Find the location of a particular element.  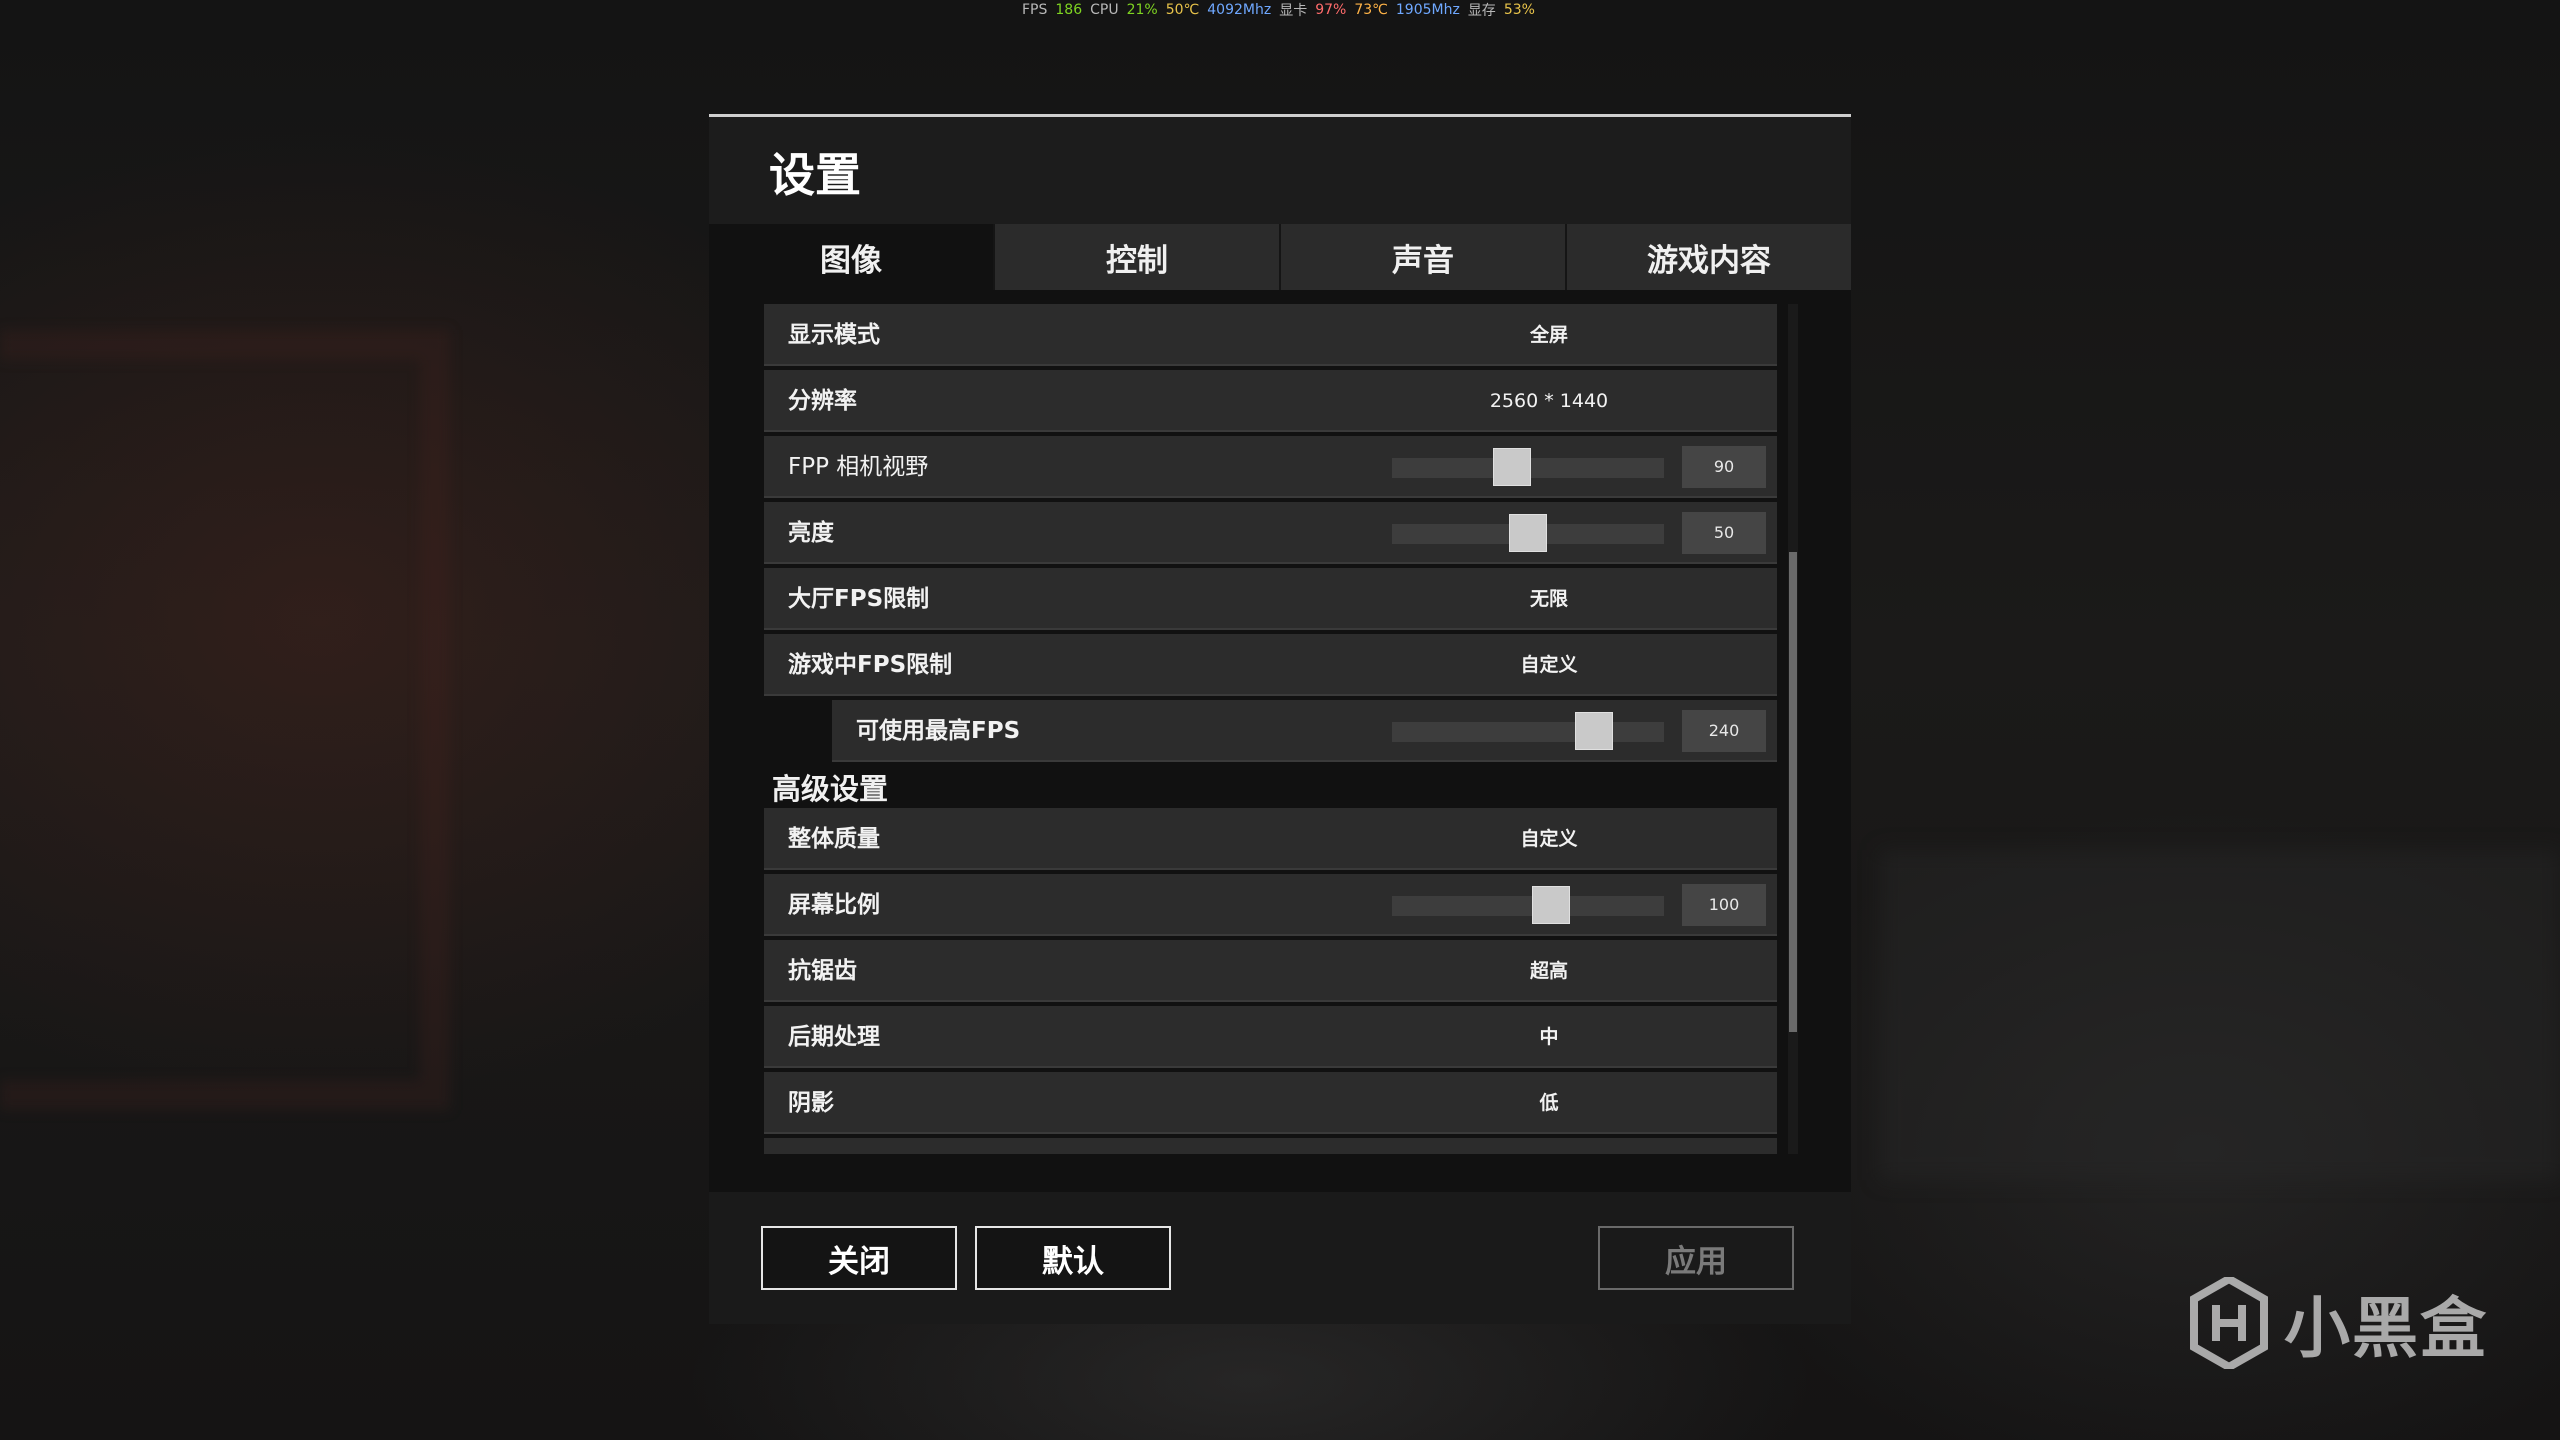

setting-row-anti-aliasing: 抗锯齿 超高 is located at coordinates (1270, 971).